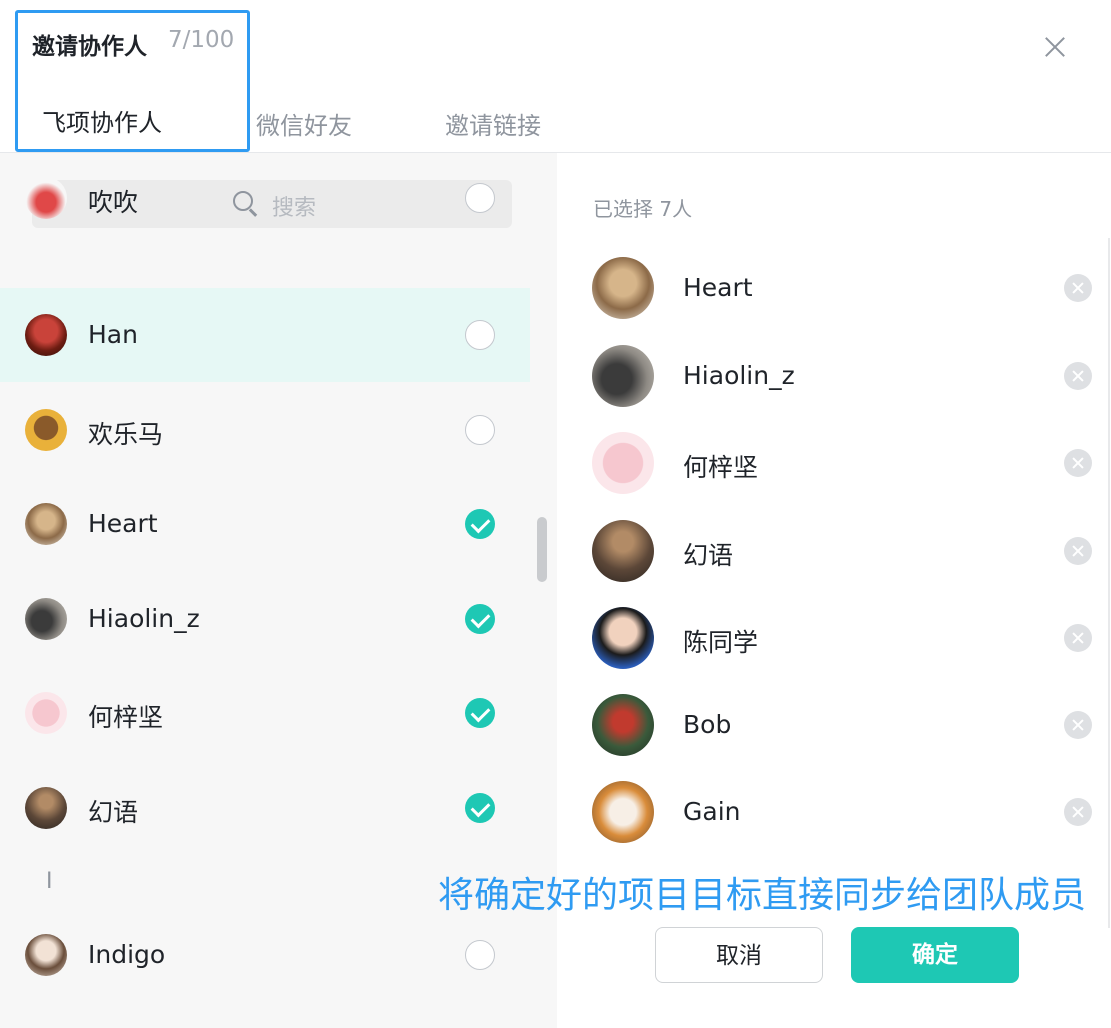 This screenshot has width=1111, height=1028. What do you see at coordinates (834, 724) in the screenshot?
I see `selected-item: Bob` at bounding box center [834, 724].